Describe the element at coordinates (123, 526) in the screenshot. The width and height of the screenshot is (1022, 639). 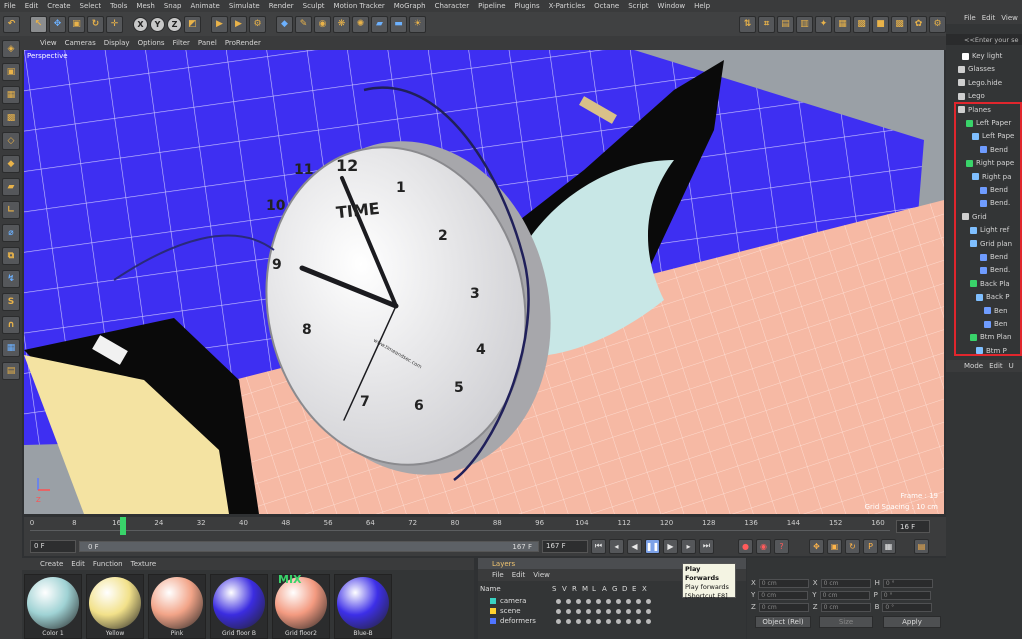
I see `timeline-cursor` at that location.